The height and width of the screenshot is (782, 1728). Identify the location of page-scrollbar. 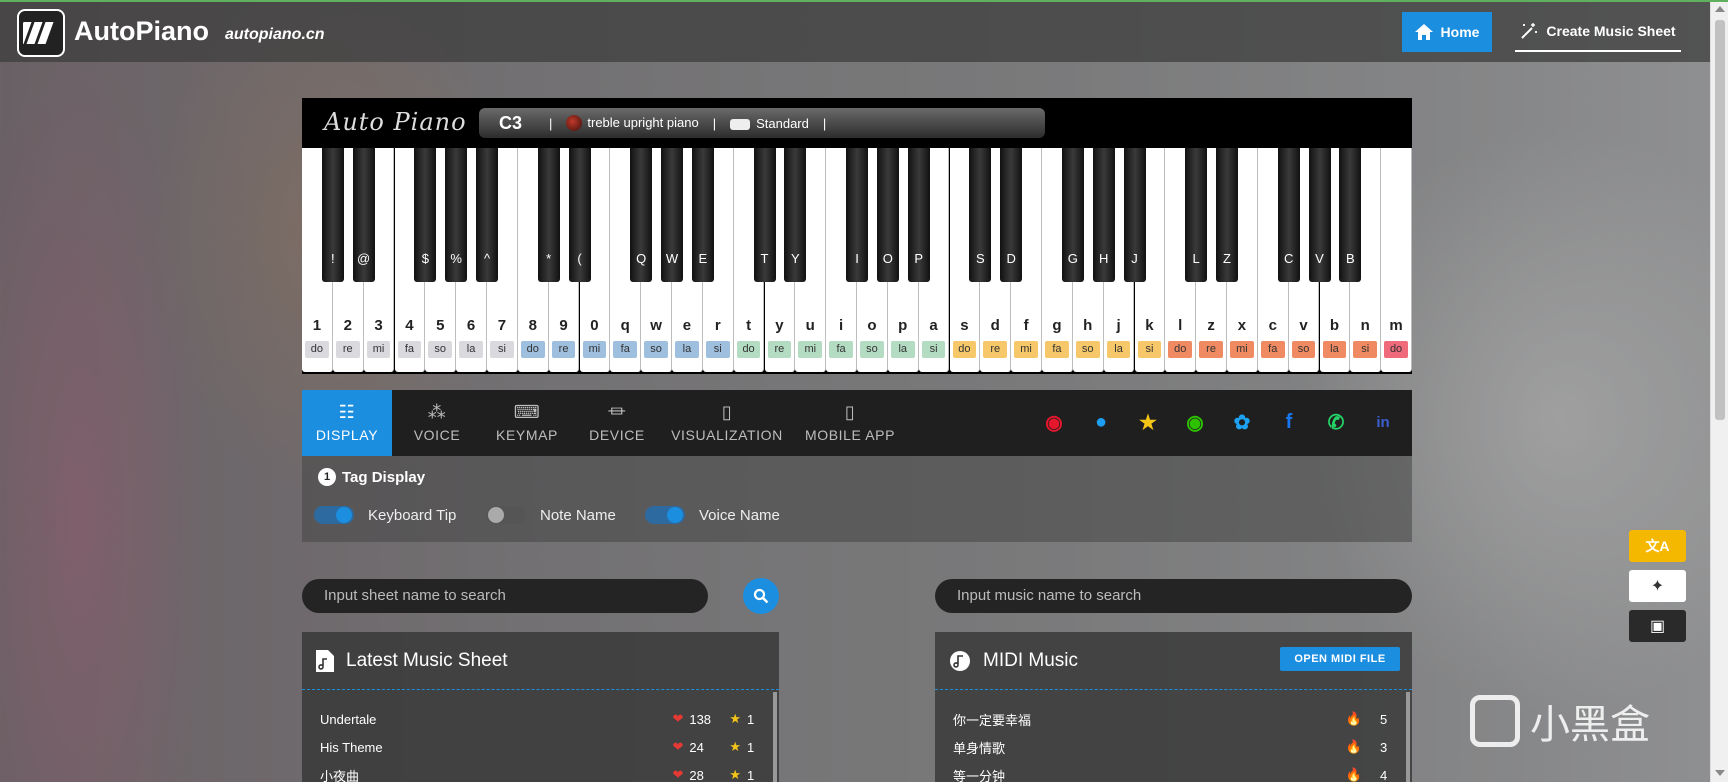
(1719, 392).